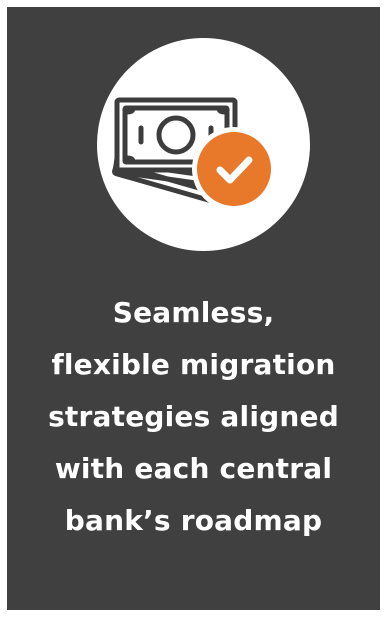  Describe the element at coordinates (193, 468) in the screenshot. I see `headline-line-4: with each central` at that location.